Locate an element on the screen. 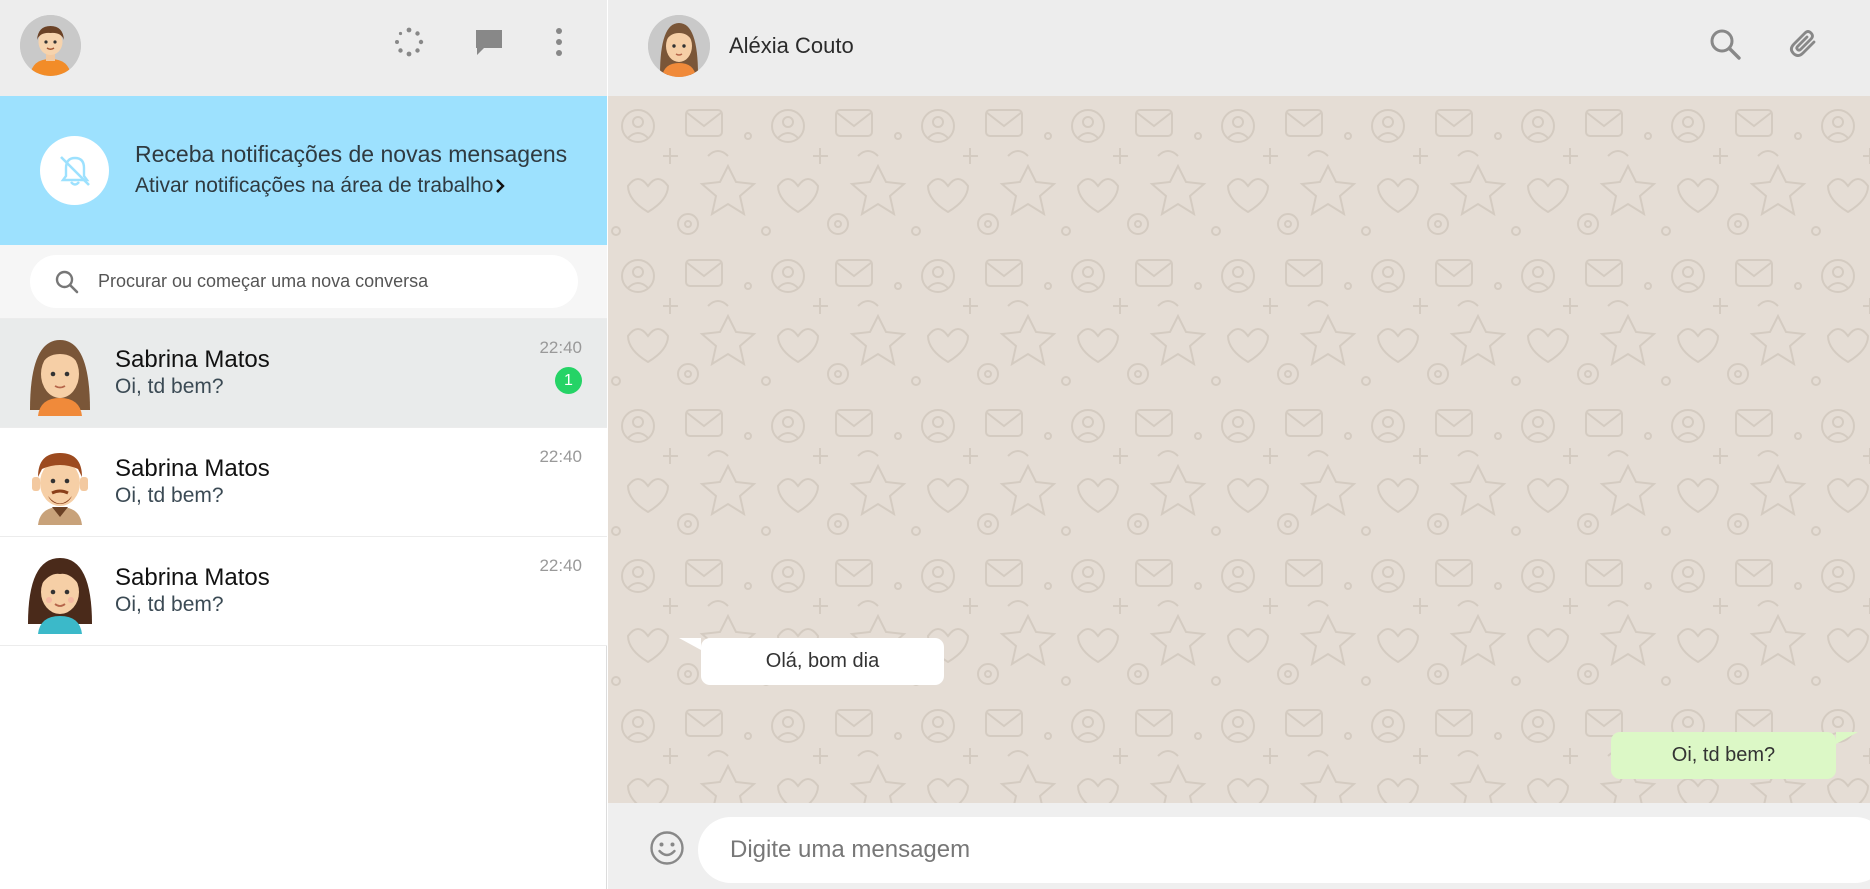 The height and width of the screenshot is (889, 1870). message-composer is located at coordinates (1239, 846).